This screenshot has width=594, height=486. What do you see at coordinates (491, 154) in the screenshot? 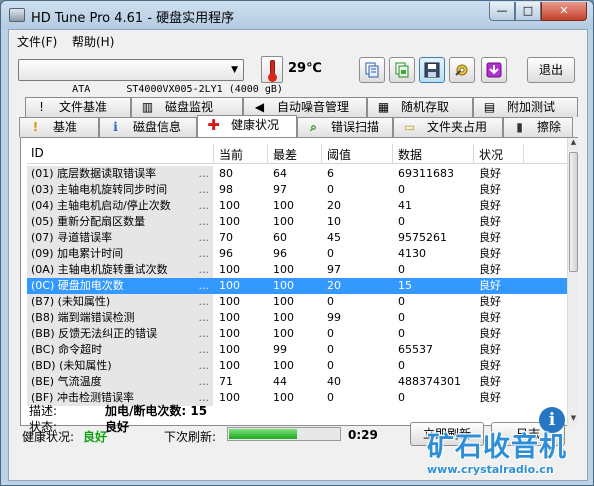
I see `col-status-header: 状况` at bounding box center [491, 154].